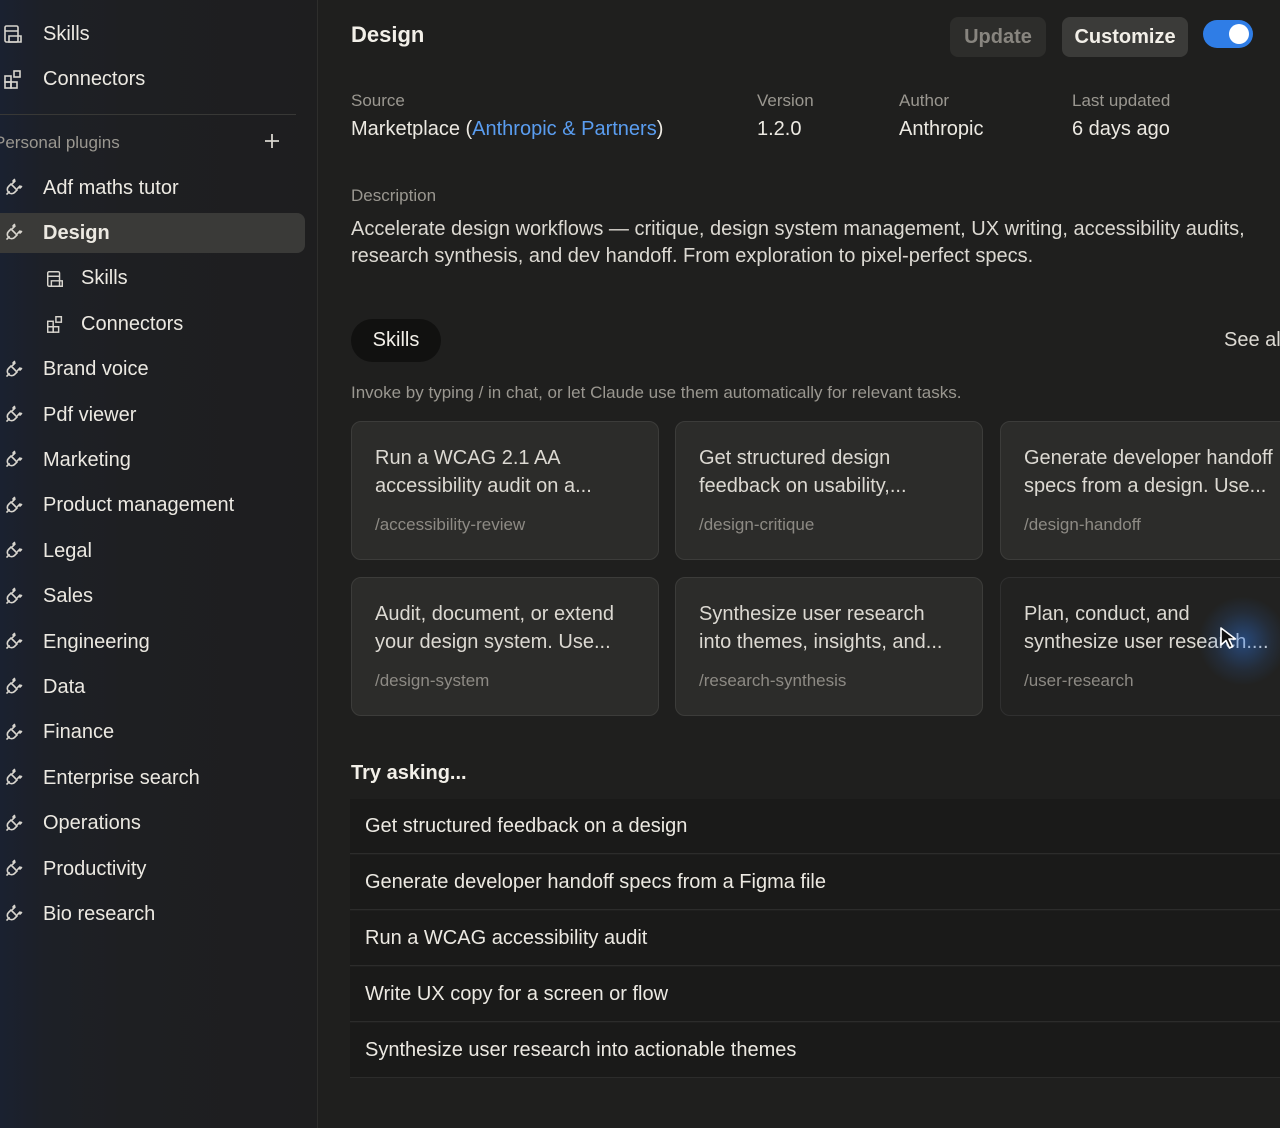 This screenshot has height=1128, width=1280. What do you see at coordinates (388, 34) in the screenshot?
I see `page-title: Design` at bounding box center [388, 34].